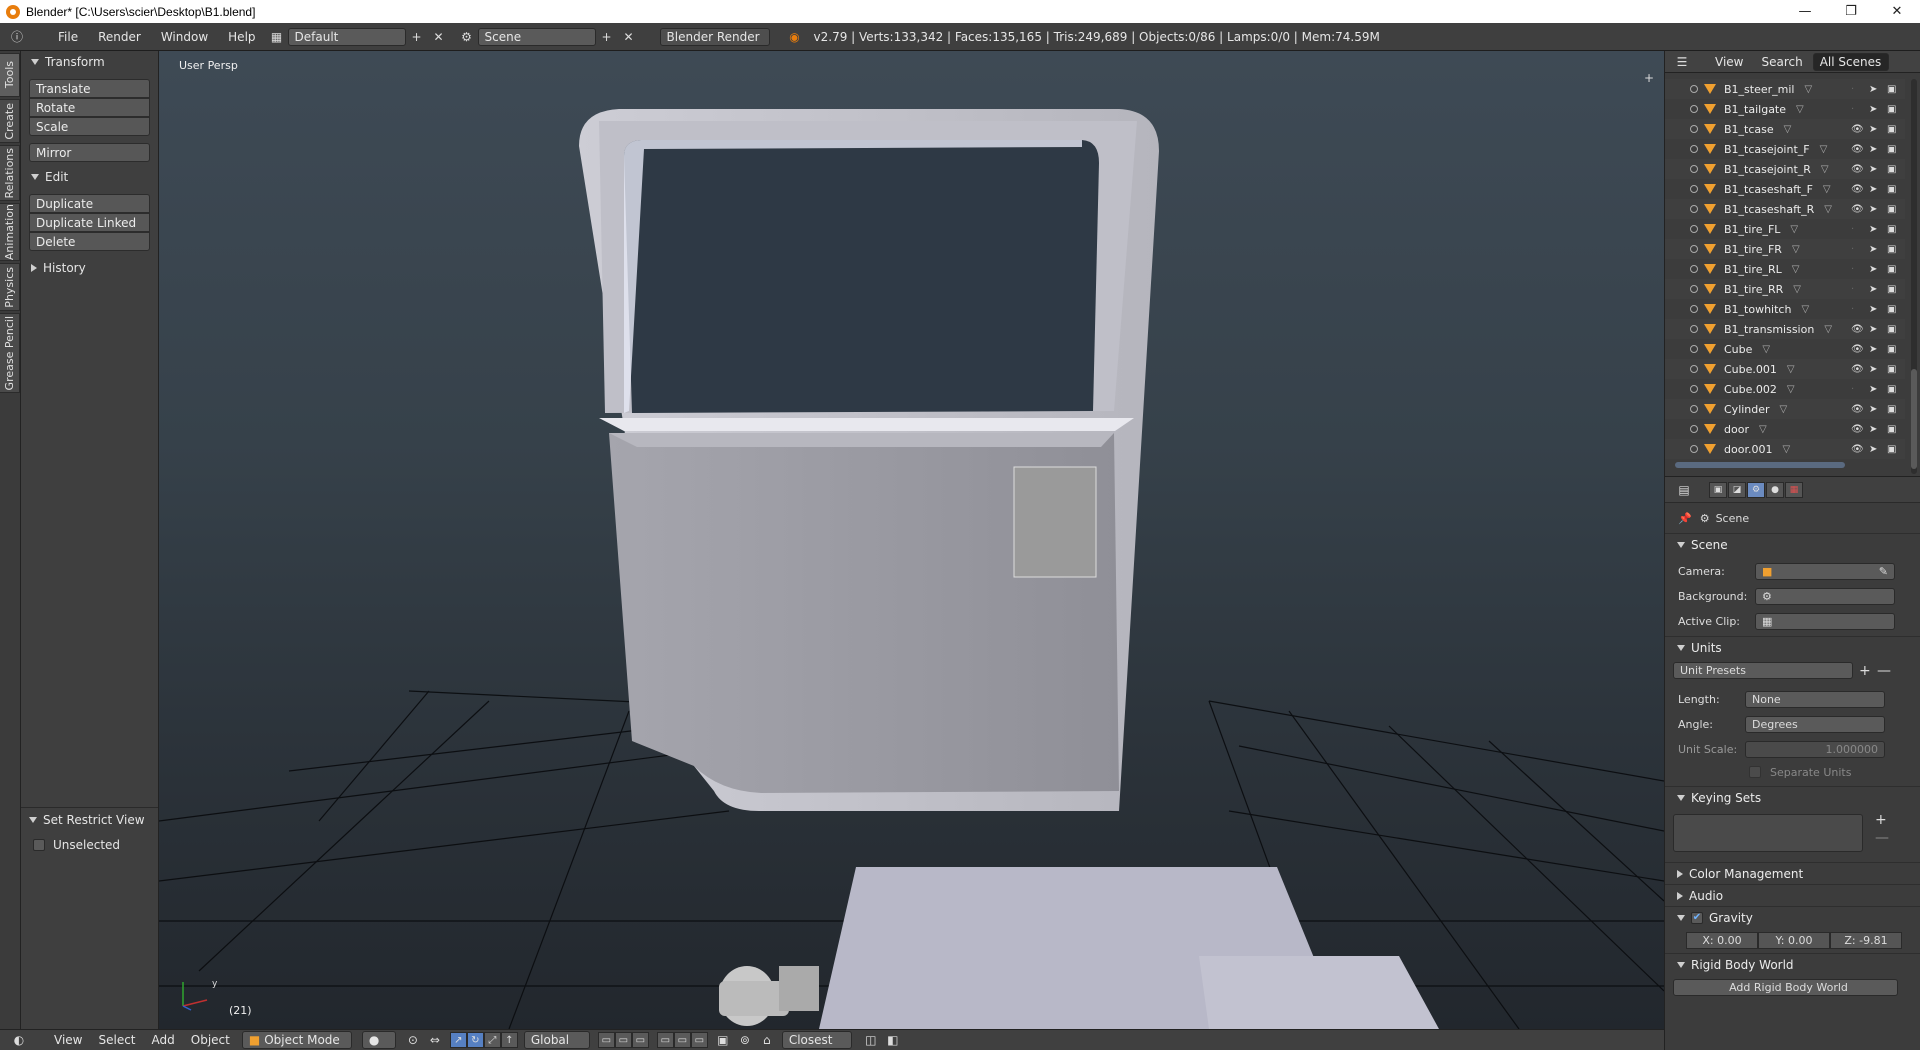 The height and width of the screenshot is (1050, 1920). What do you see at coordinates (163, 1040) in the screenshot?
I see `menu-add: Add` at bounding box center [163, 1040].